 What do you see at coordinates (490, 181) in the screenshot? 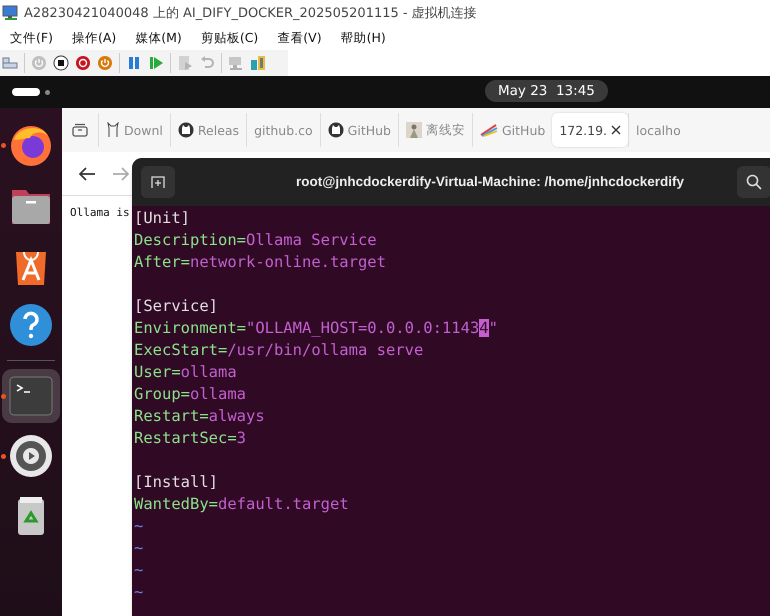
I see `terminal-title: root@jnhcdockerdify-Virtual-Machine: /home/jnhcdockerdify` at bounding box center [490, 181].